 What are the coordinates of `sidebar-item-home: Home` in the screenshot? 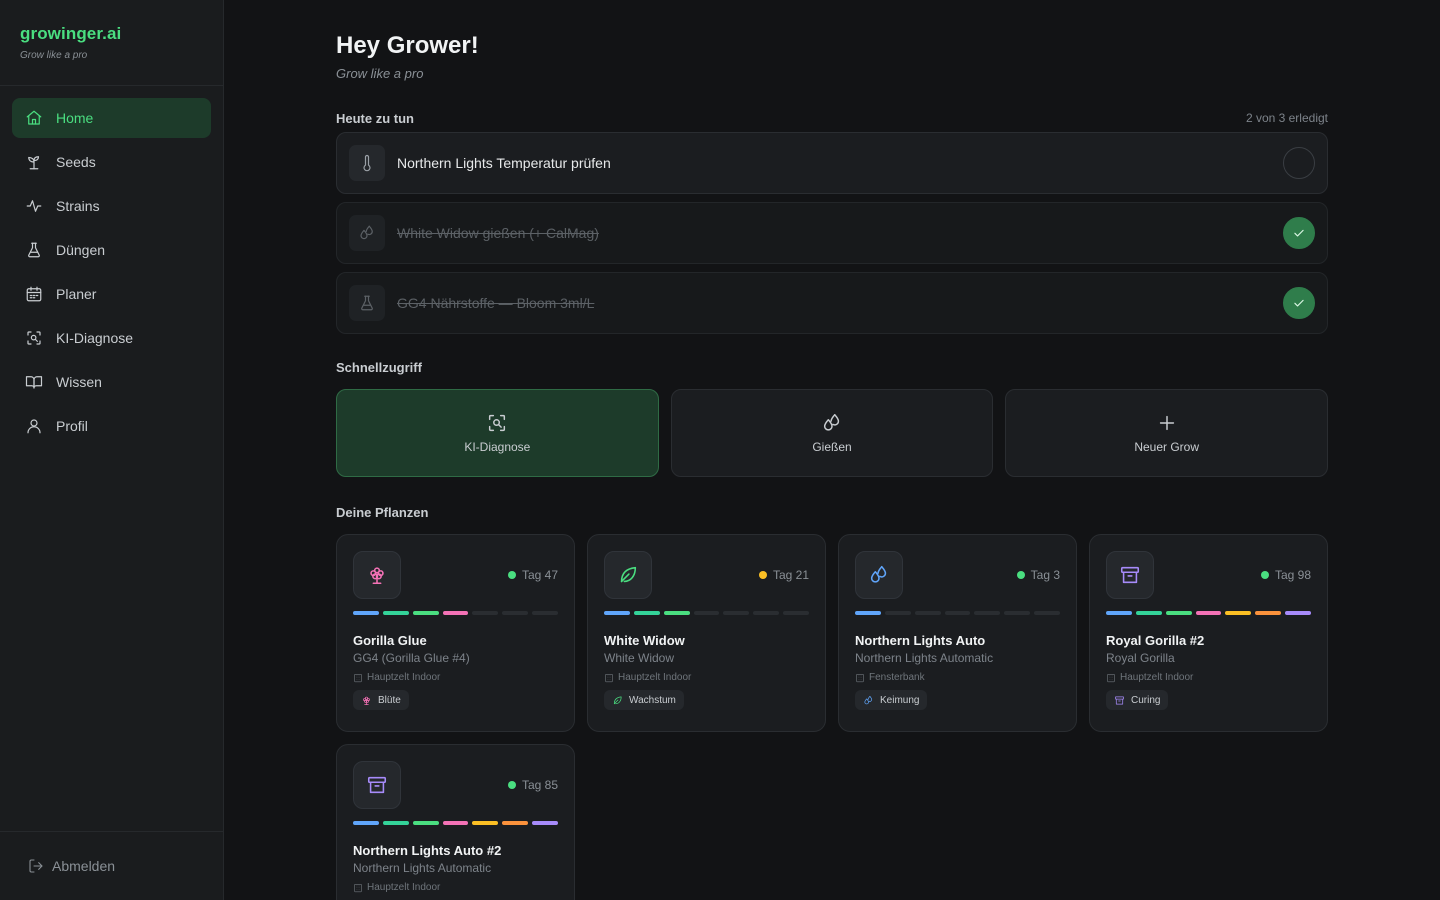 It's located at (111, 118).